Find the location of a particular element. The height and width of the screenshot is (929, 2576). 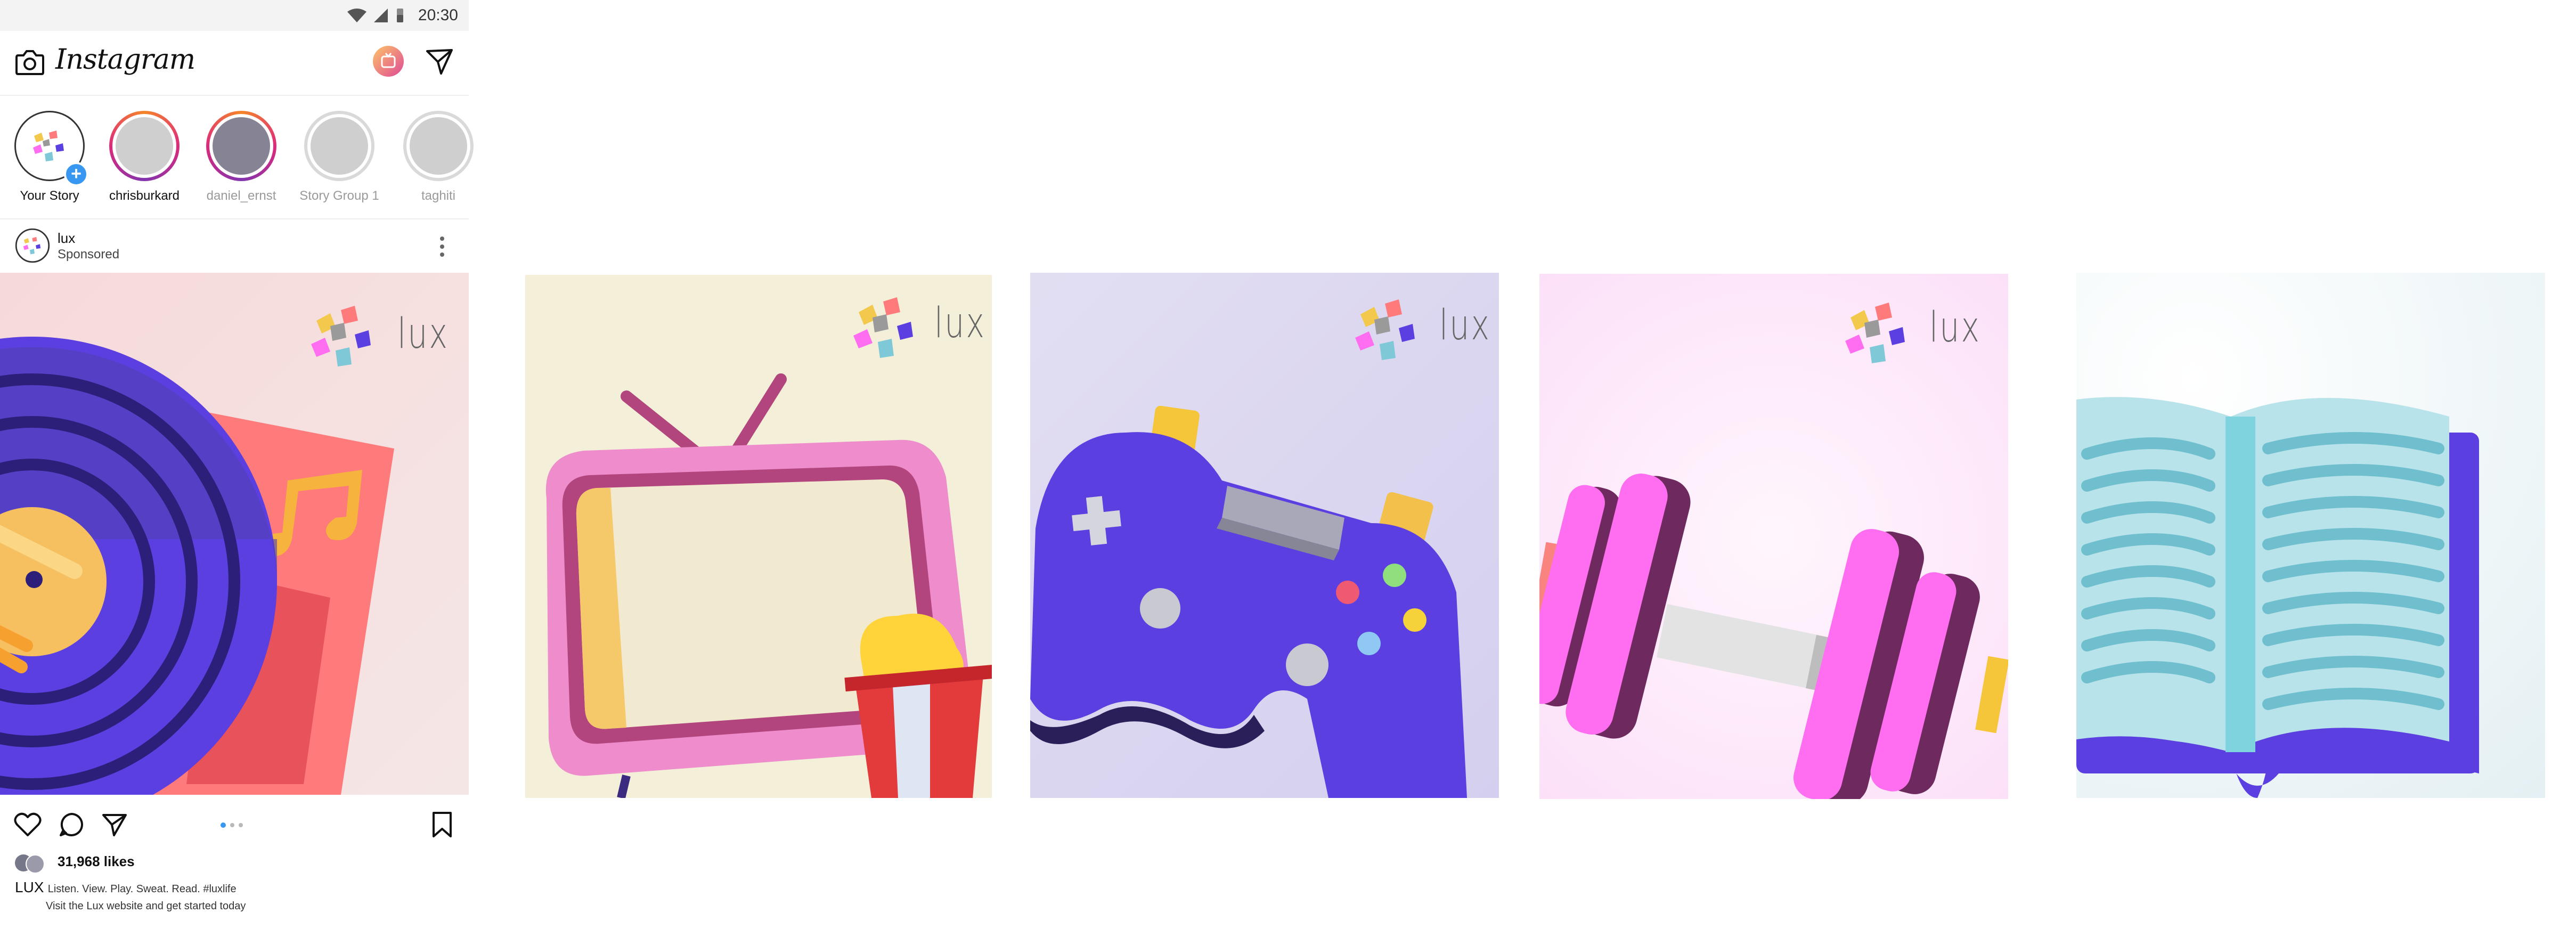

story-label: daniel_ernst is located at coordinates (241, 196).